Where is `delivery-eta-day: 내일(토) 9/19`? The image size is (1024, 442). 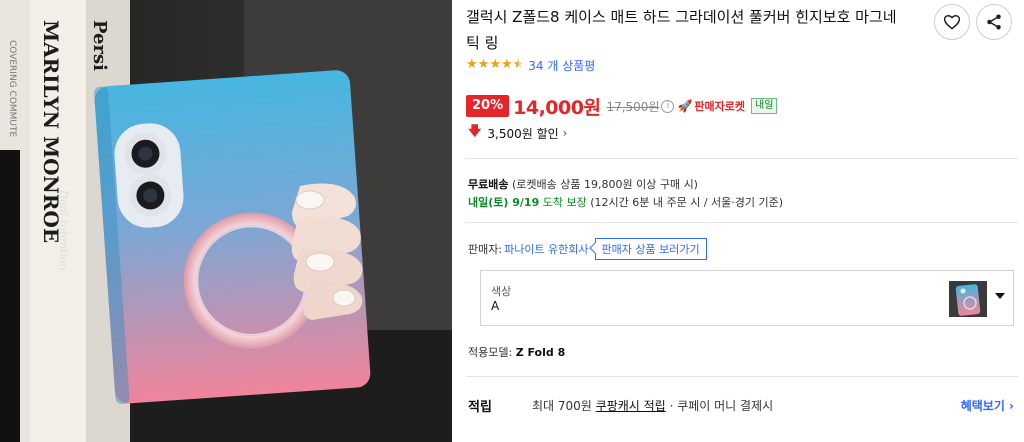 delivery-eta-day: 내일(토) 9/19 is located at coordinates (504, 202).